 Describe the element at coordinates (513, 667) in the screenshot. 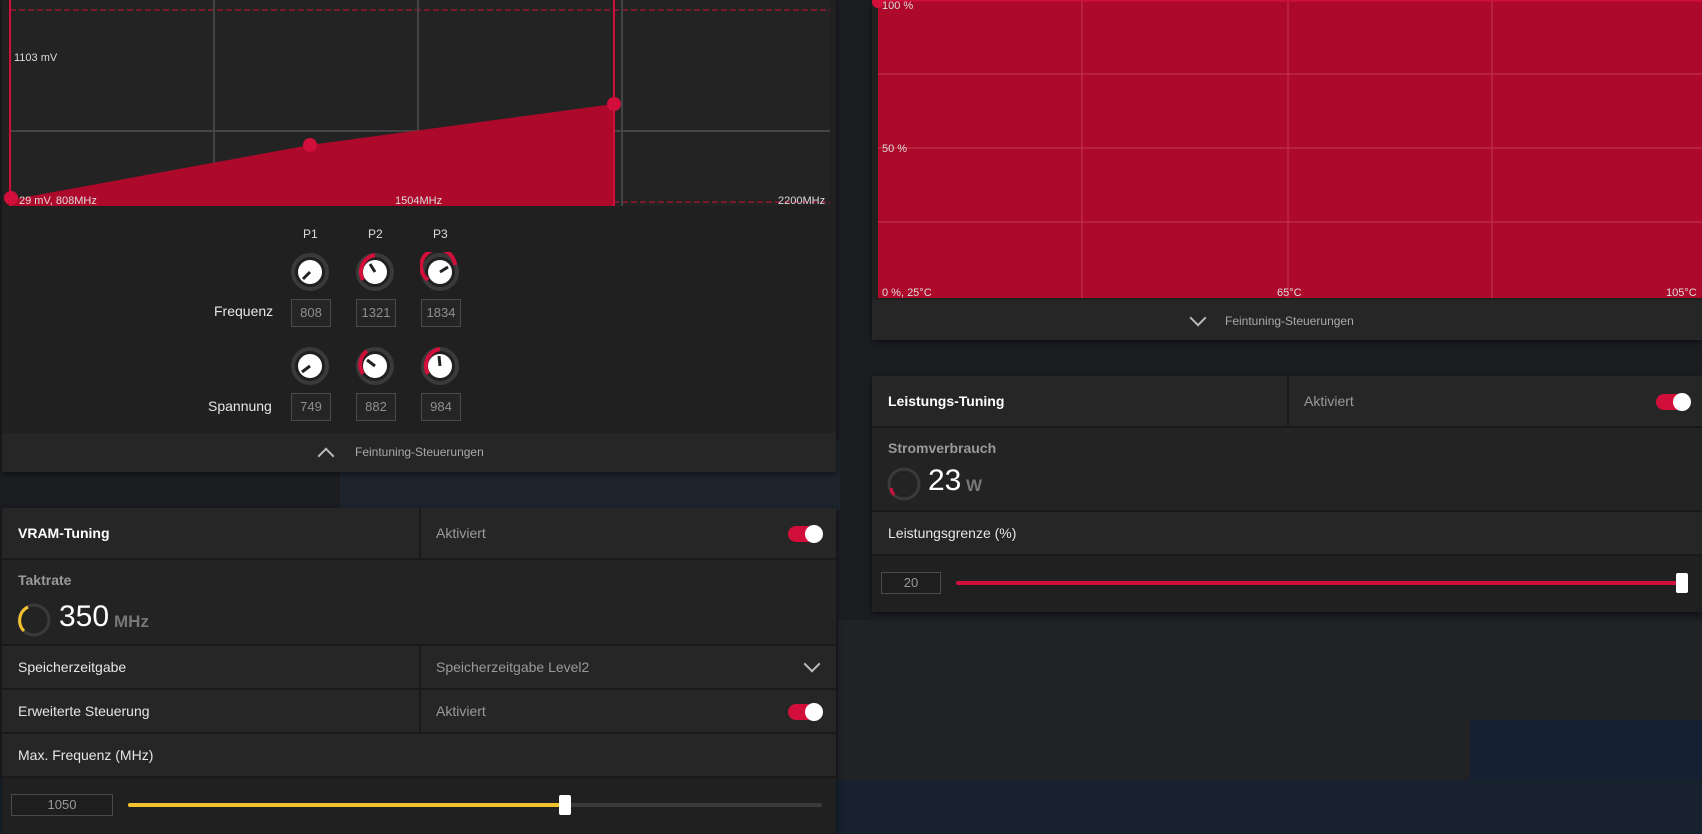

I see `vram-timing-value: Speicherzeitgabe Level2` at that location.